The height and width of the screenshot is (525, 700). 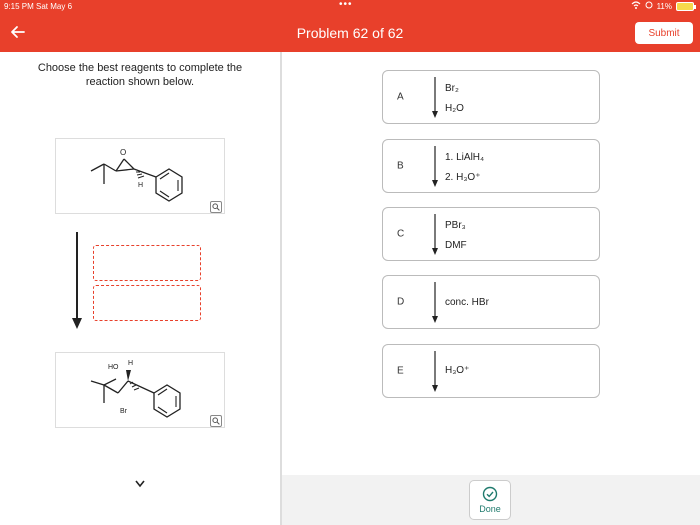 What do you see at coordinates (346, 5) in the screenshot?
I see `multitask-dots: •••` at bounding box center [346, 5].